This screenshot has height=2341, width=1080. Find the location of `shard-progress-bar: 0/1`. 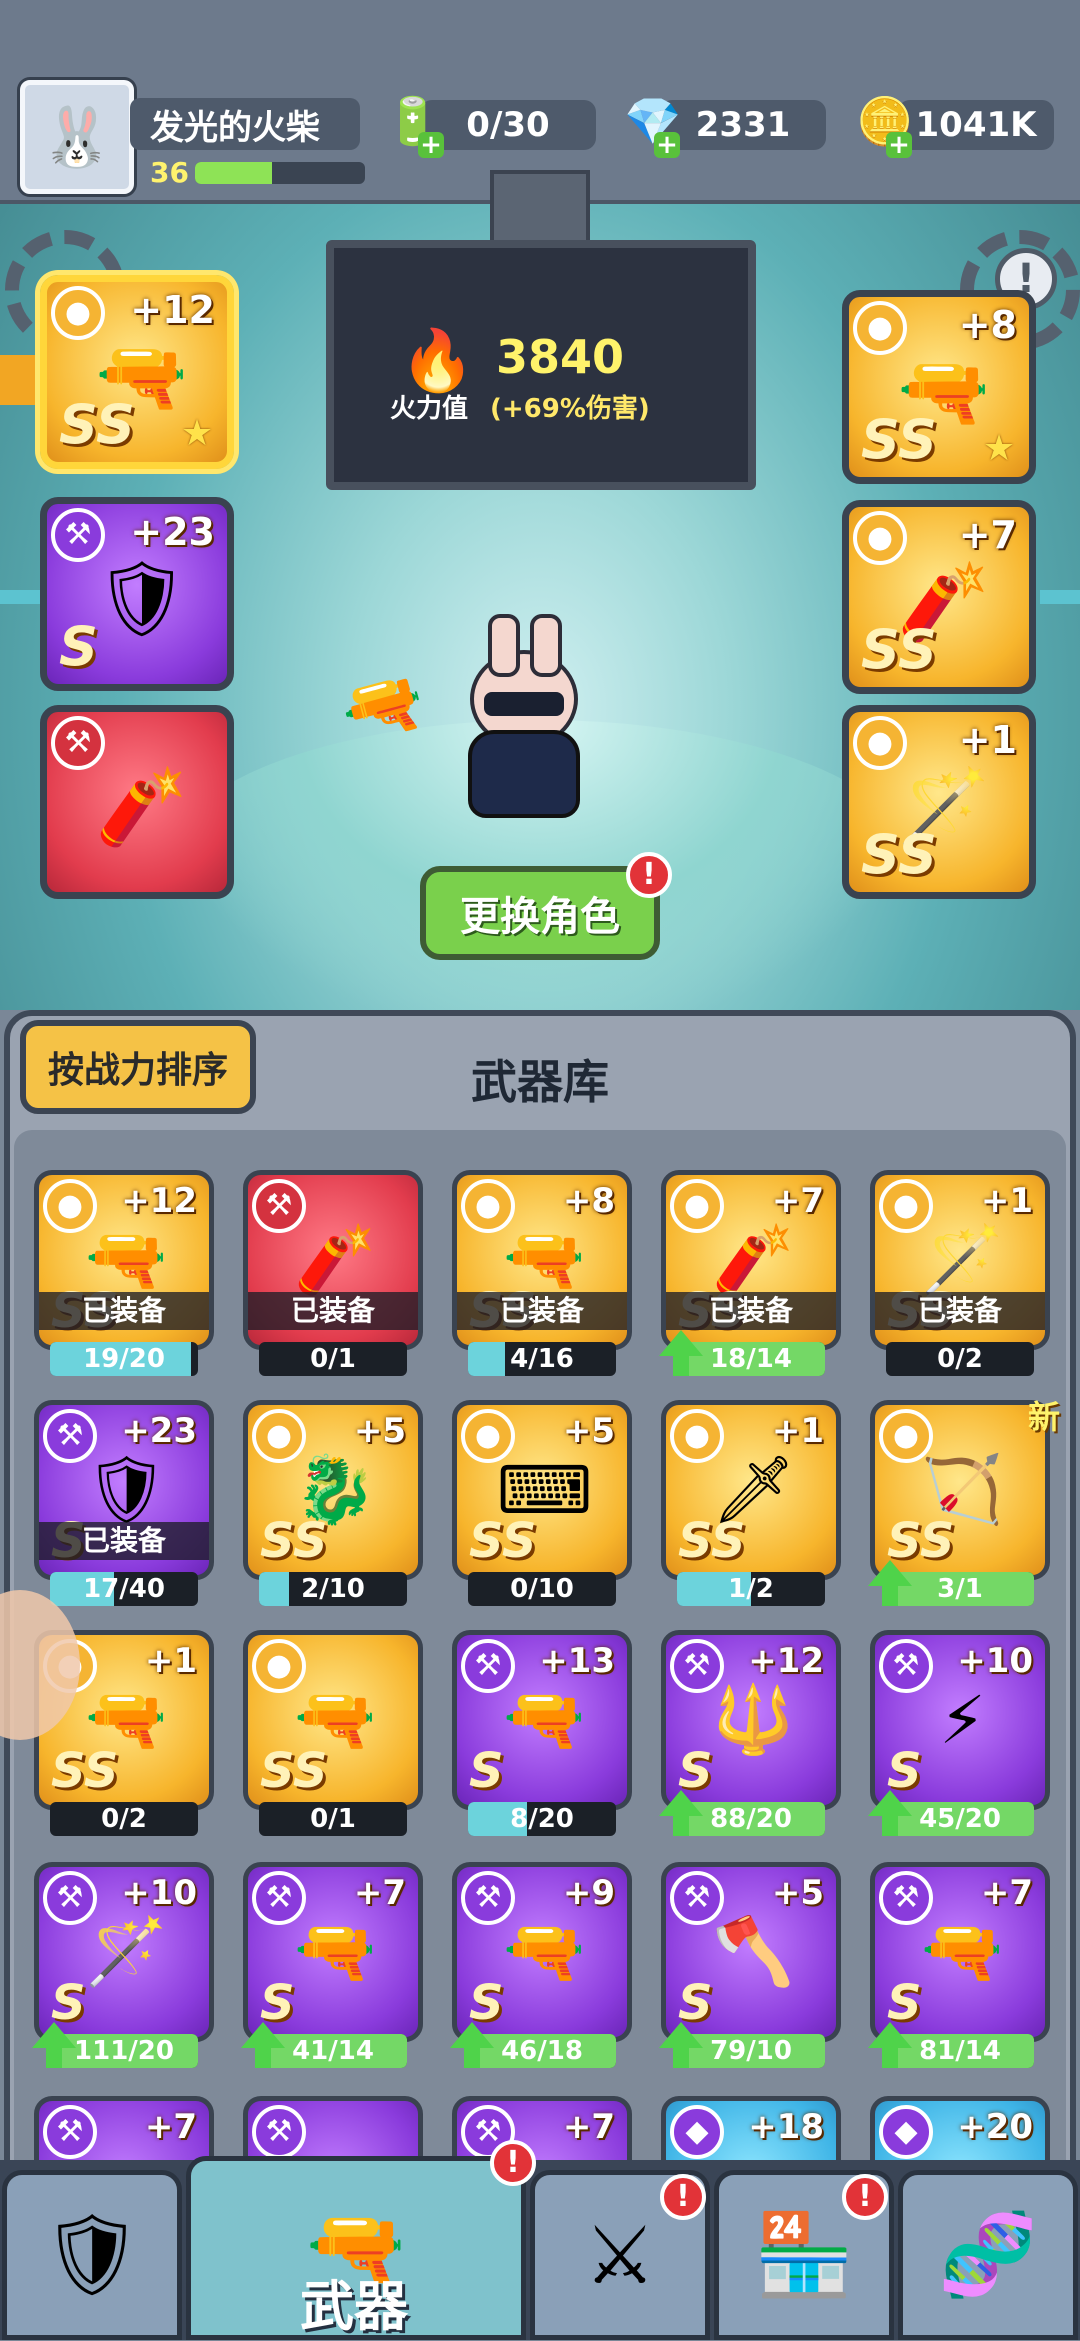

shard-progress-bar: 0/1 is located at coordinates (333, 1819).